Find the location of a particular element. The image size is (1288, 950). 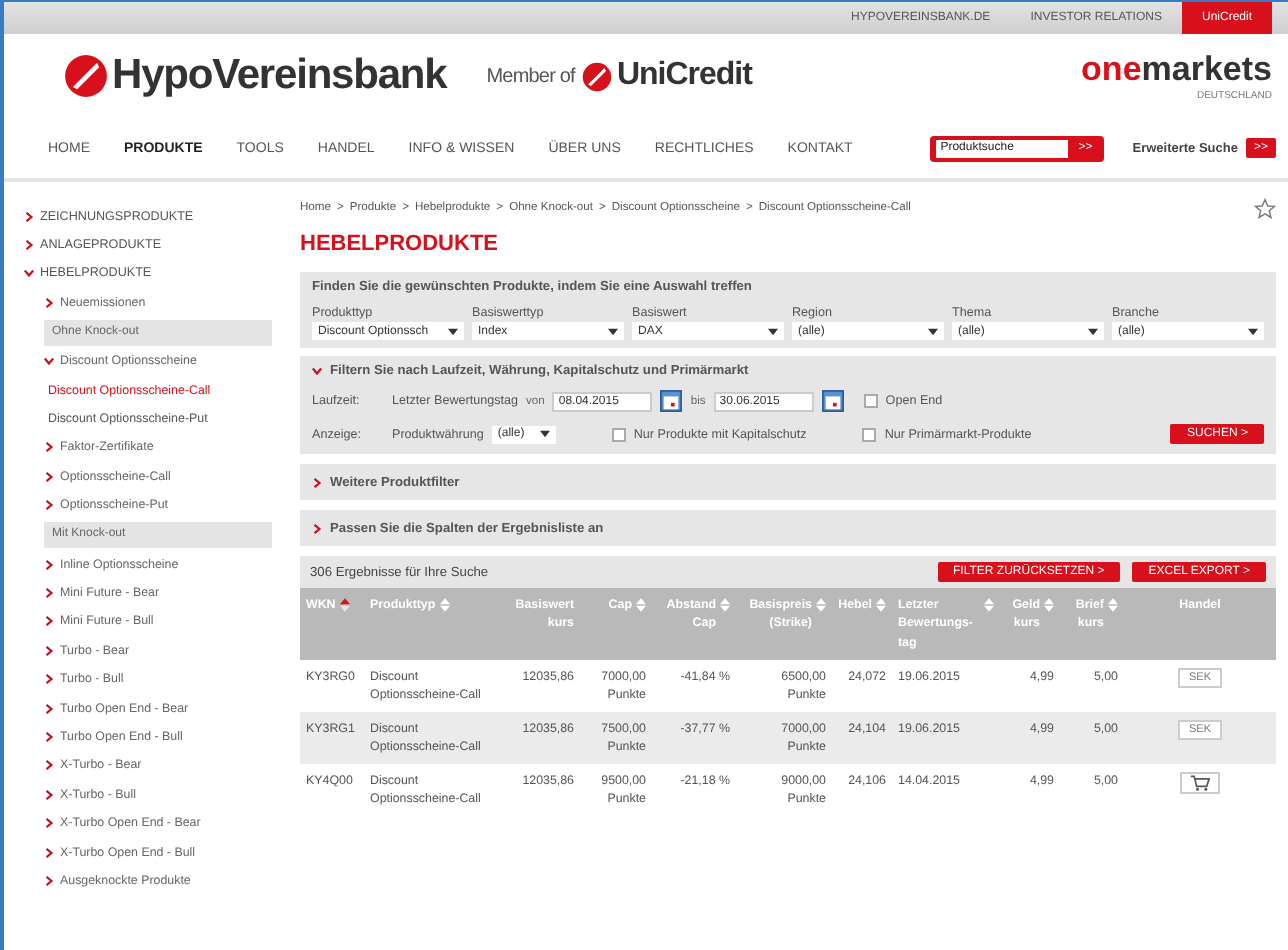

group-name: UniCredit is located at coordinates (684, 76).